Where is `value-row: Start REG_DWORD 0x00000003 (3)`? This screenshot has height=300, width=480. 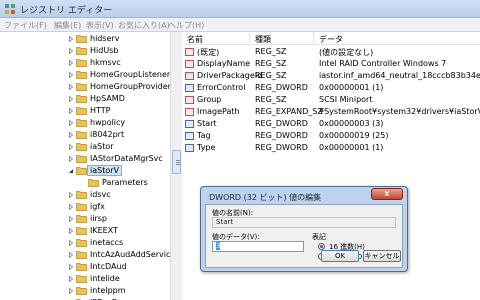 value-row: Start REG_DWORD 0x00000003 (3) is located at coordinates (331, 124).